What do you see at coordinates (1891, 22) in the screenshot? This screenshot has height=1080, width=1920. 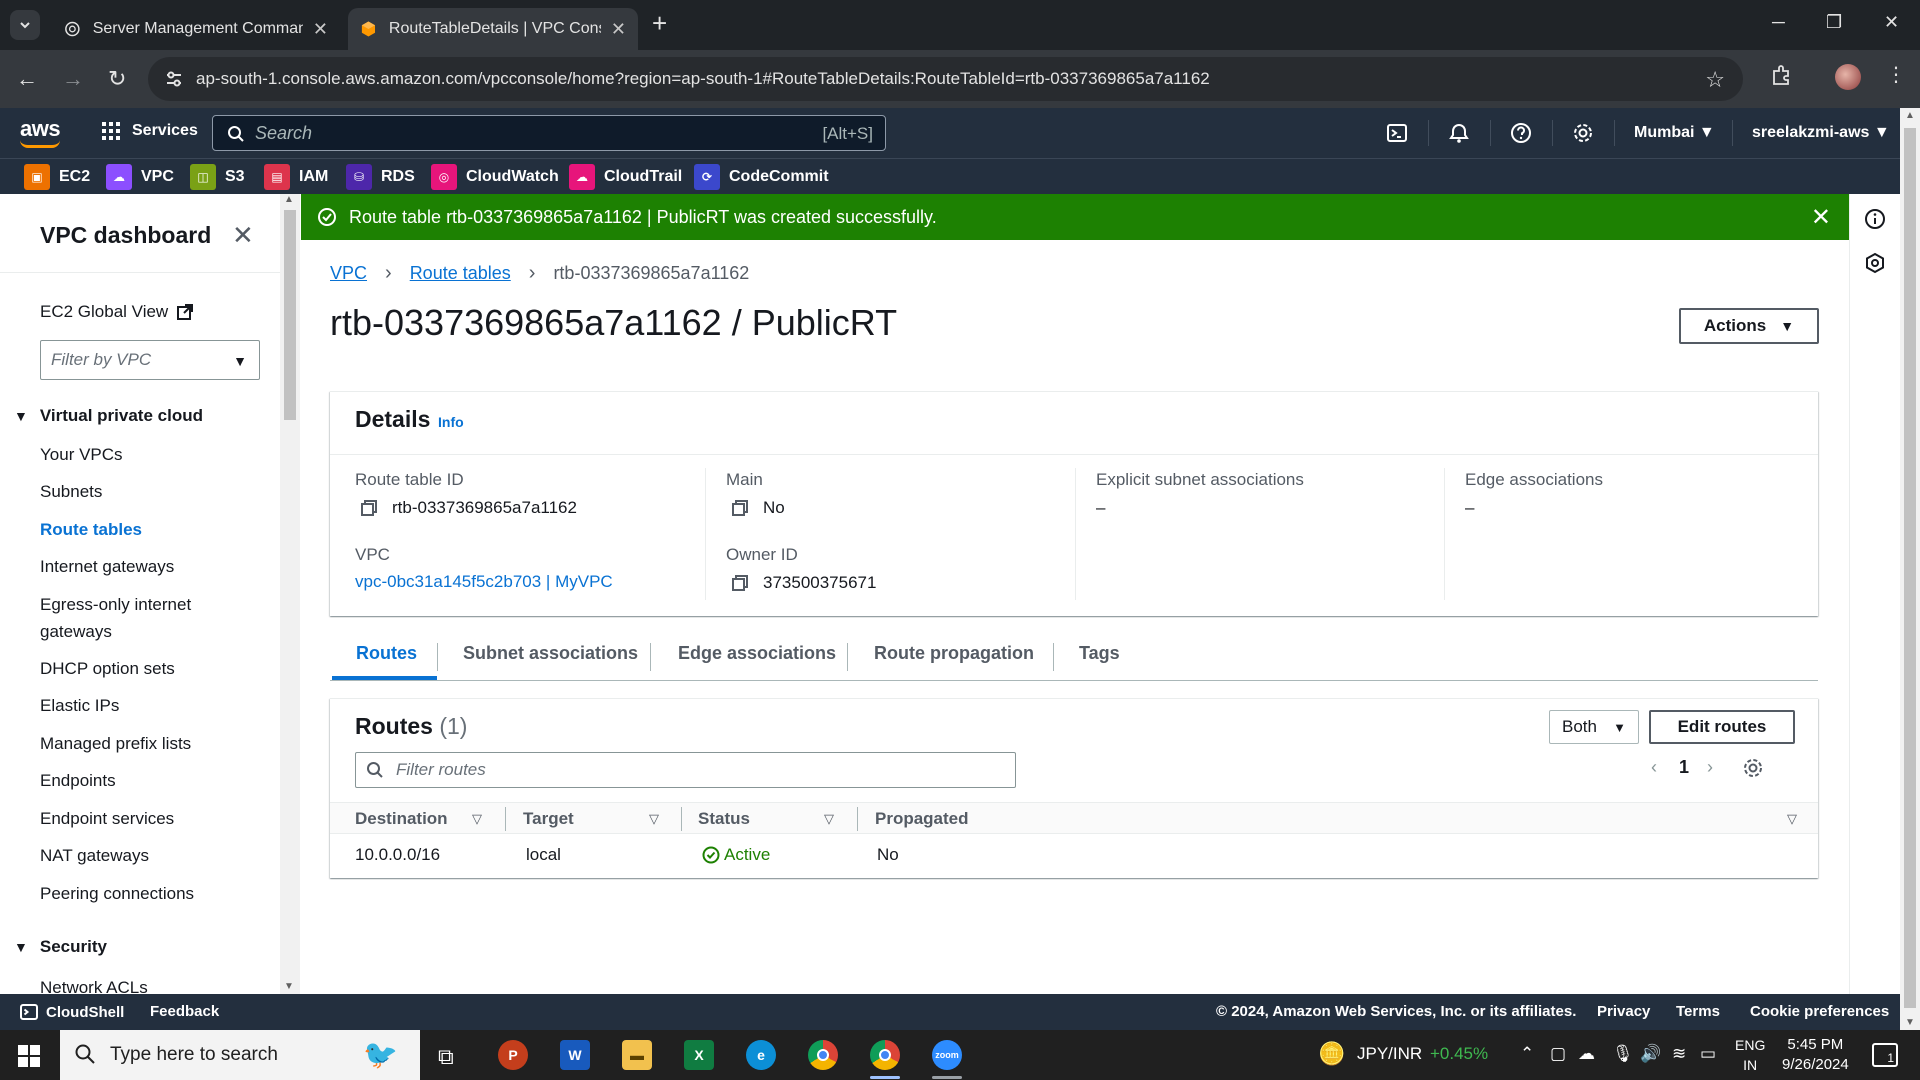 I see `window-close-icon: ✕` at bounding box center [1891, 22].